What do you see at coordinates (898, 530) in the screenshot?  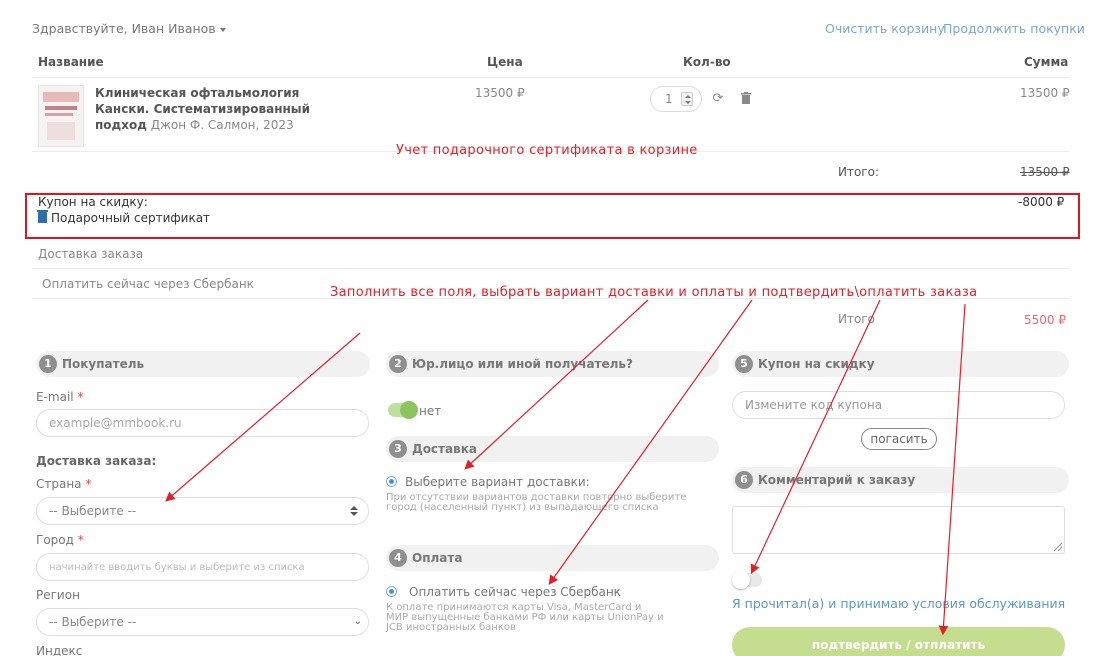 I see `comment-textarea` at bounding box center [898, 530].